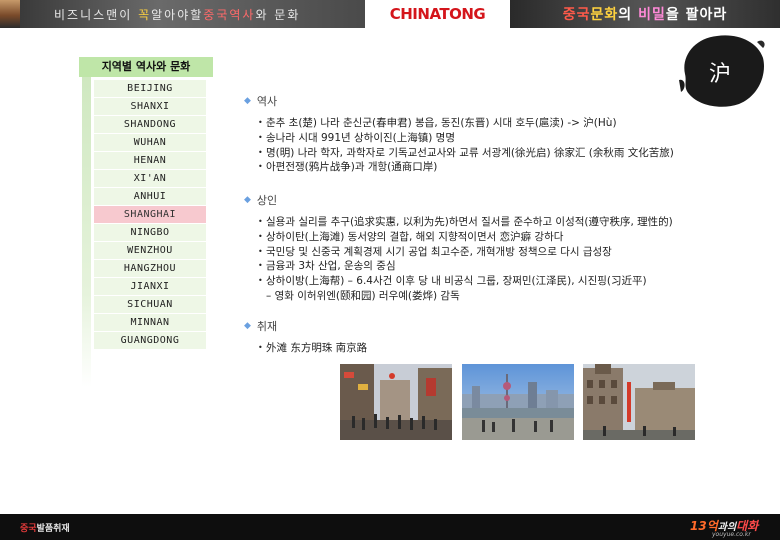 This screenshot has height=540, width=780. I want to click on section-heading: ◆ 역사, so click(459, 101).